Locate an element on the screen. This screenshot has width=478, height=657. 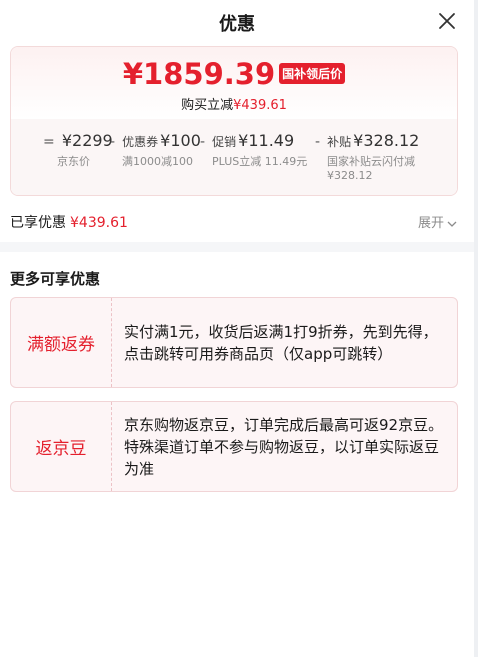
save-label: 购买立减 is located at coordinates (207, 105).